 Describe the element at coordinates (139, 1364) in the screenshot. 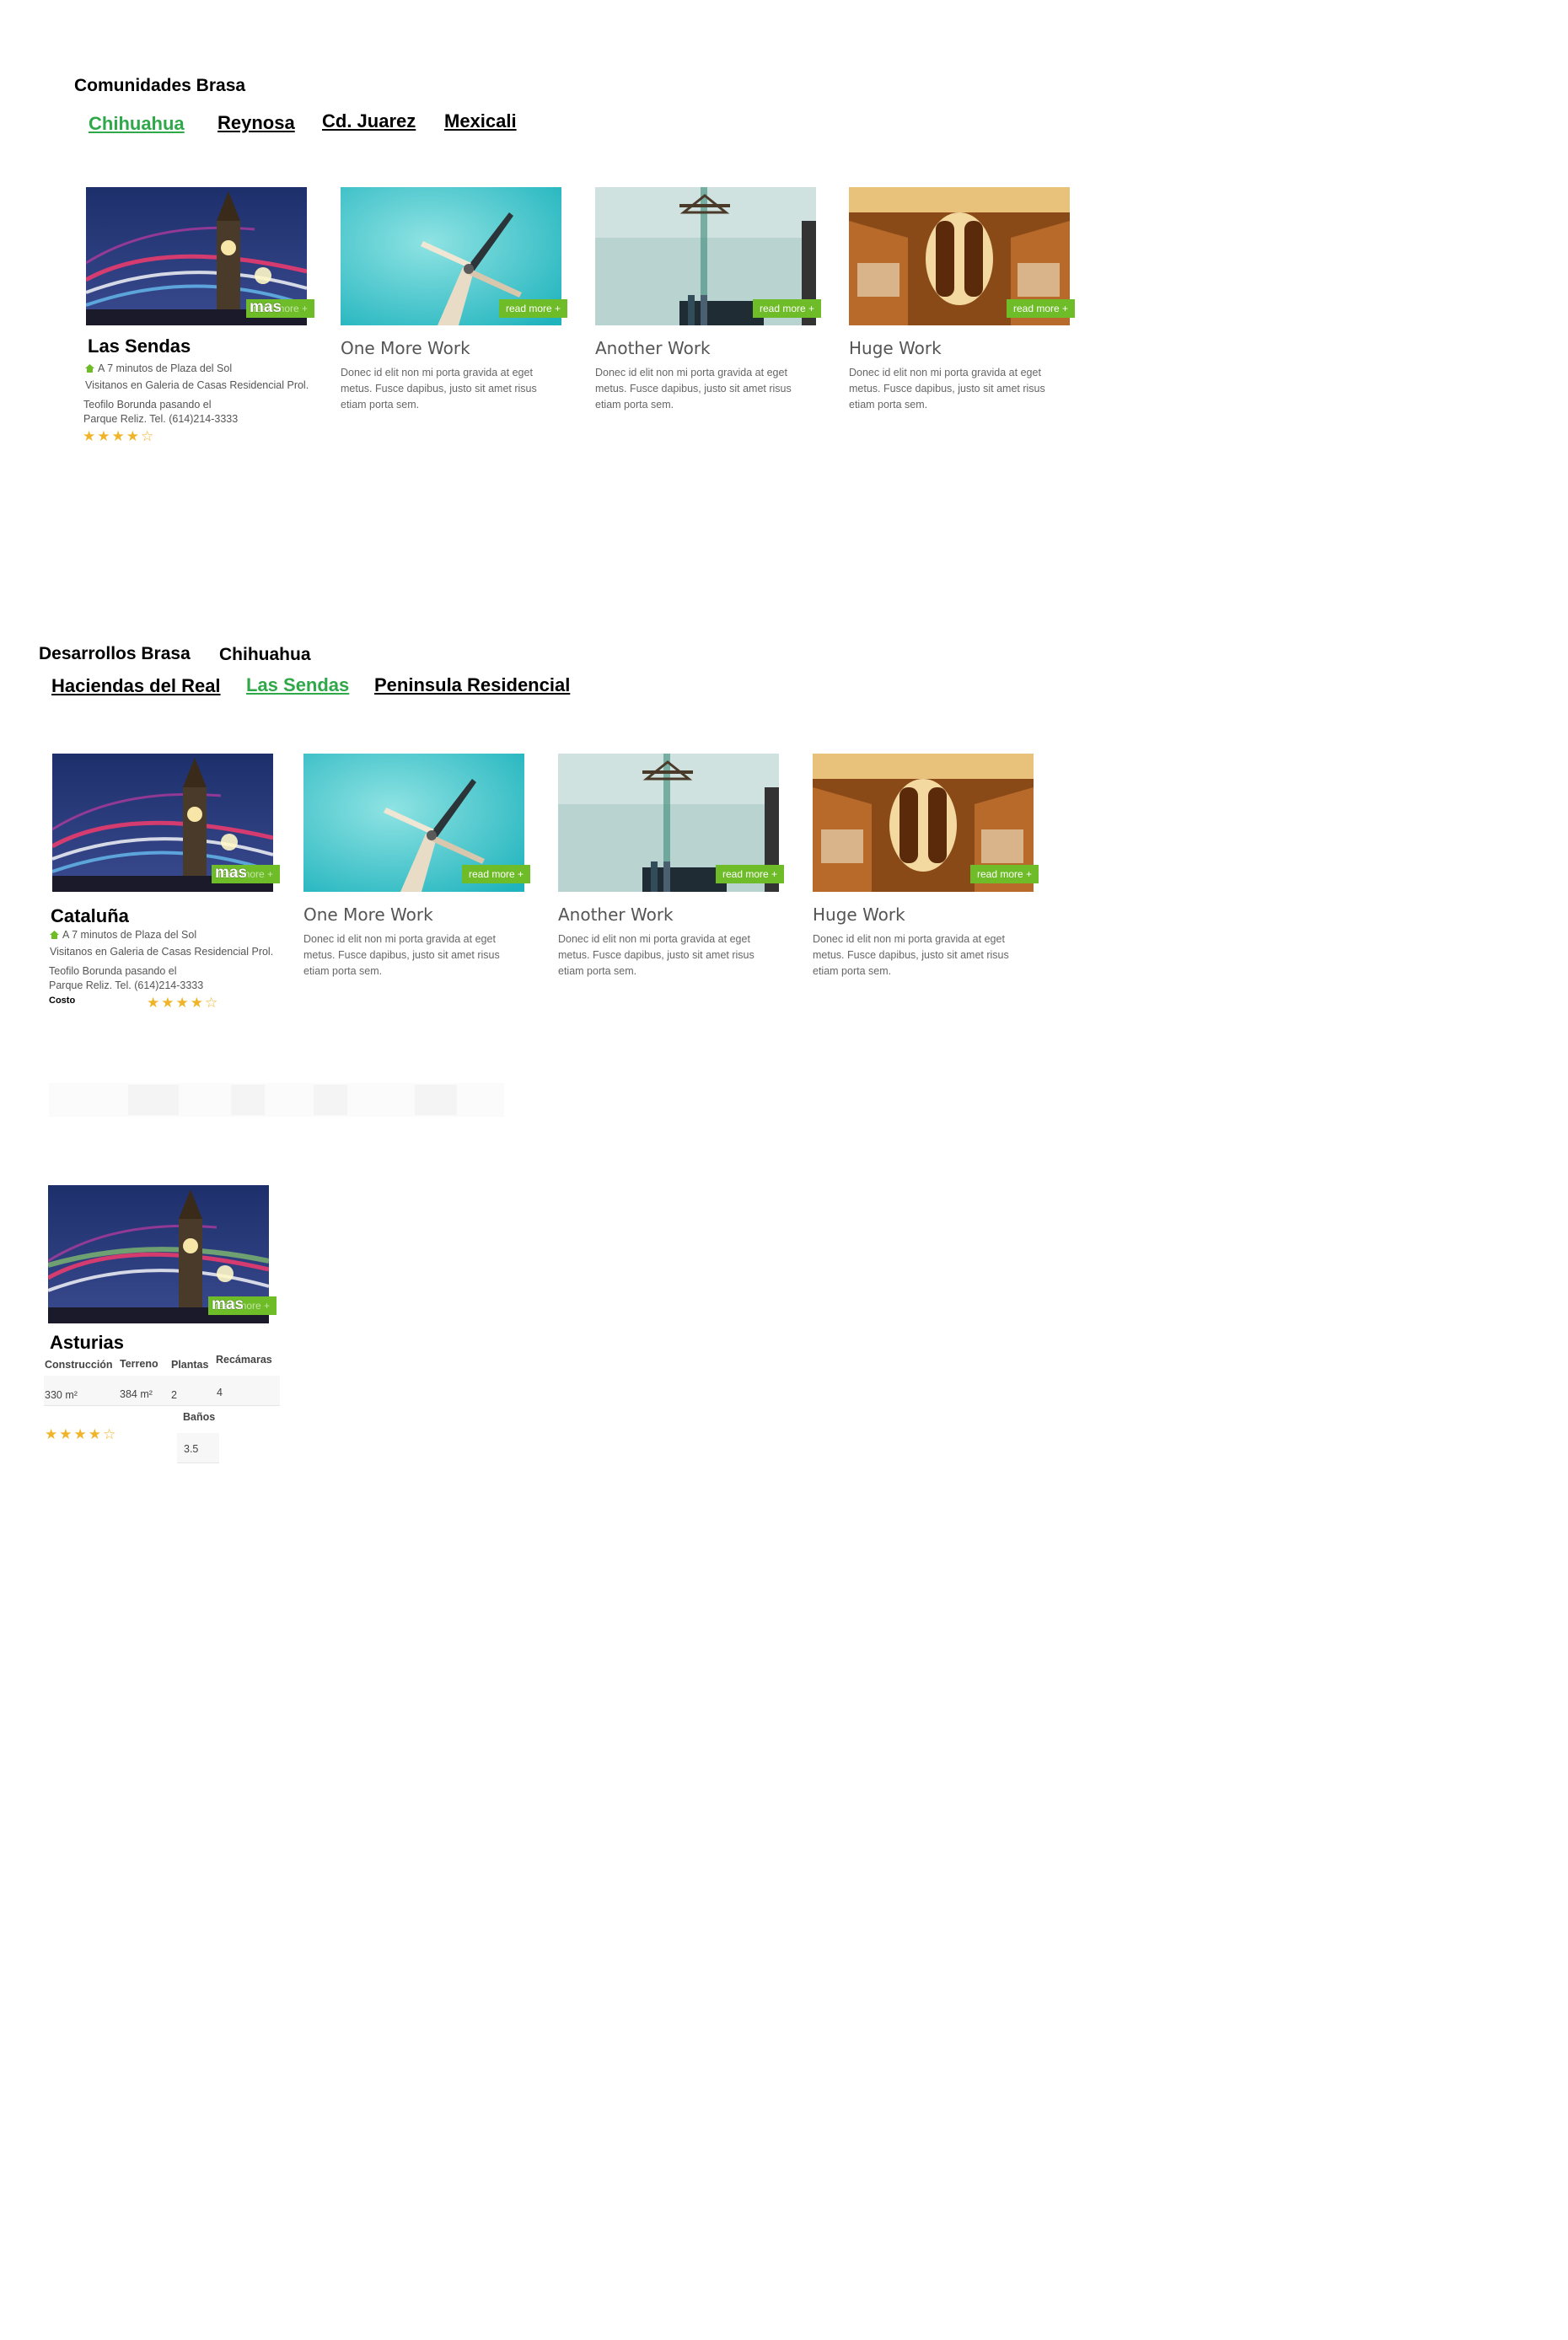

I see `spec-header-terreno: Terreno` at that location.